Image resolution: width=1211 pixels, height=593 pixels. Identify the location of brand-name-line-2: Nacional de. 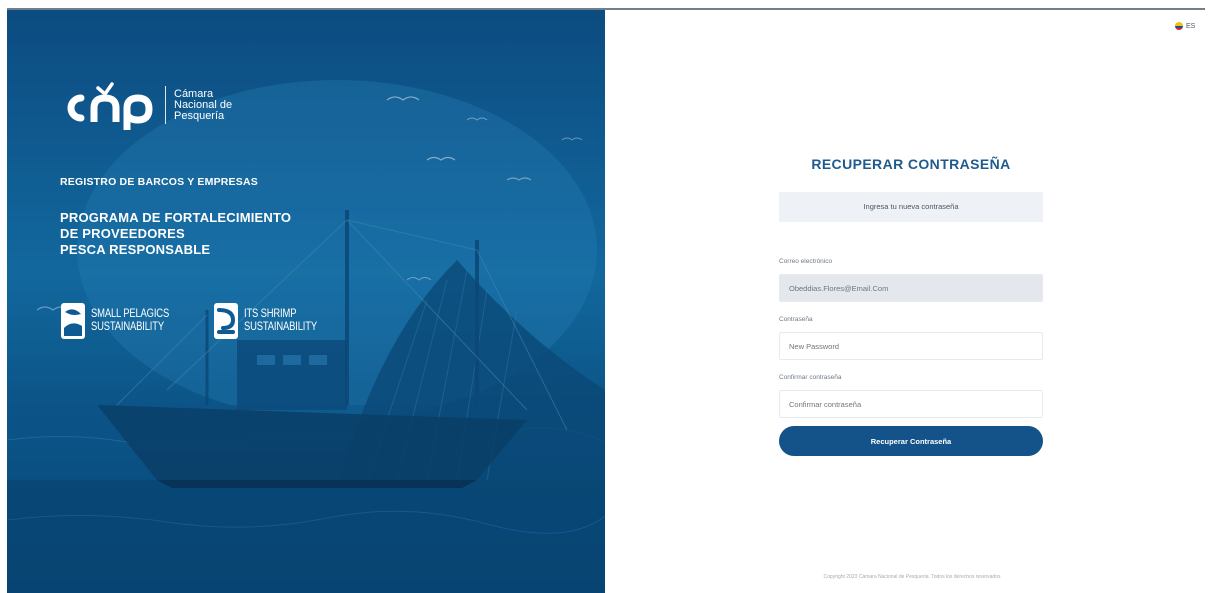
(203, 104).